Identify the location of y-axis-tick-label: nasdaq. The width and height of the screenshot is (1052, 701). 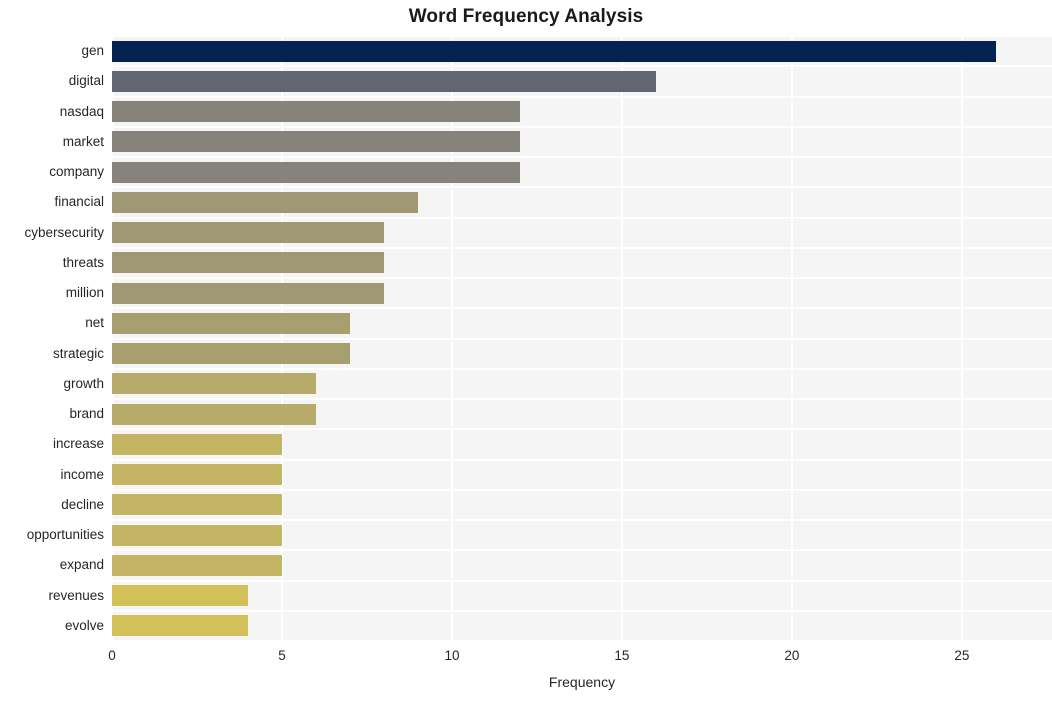
(81, 111).